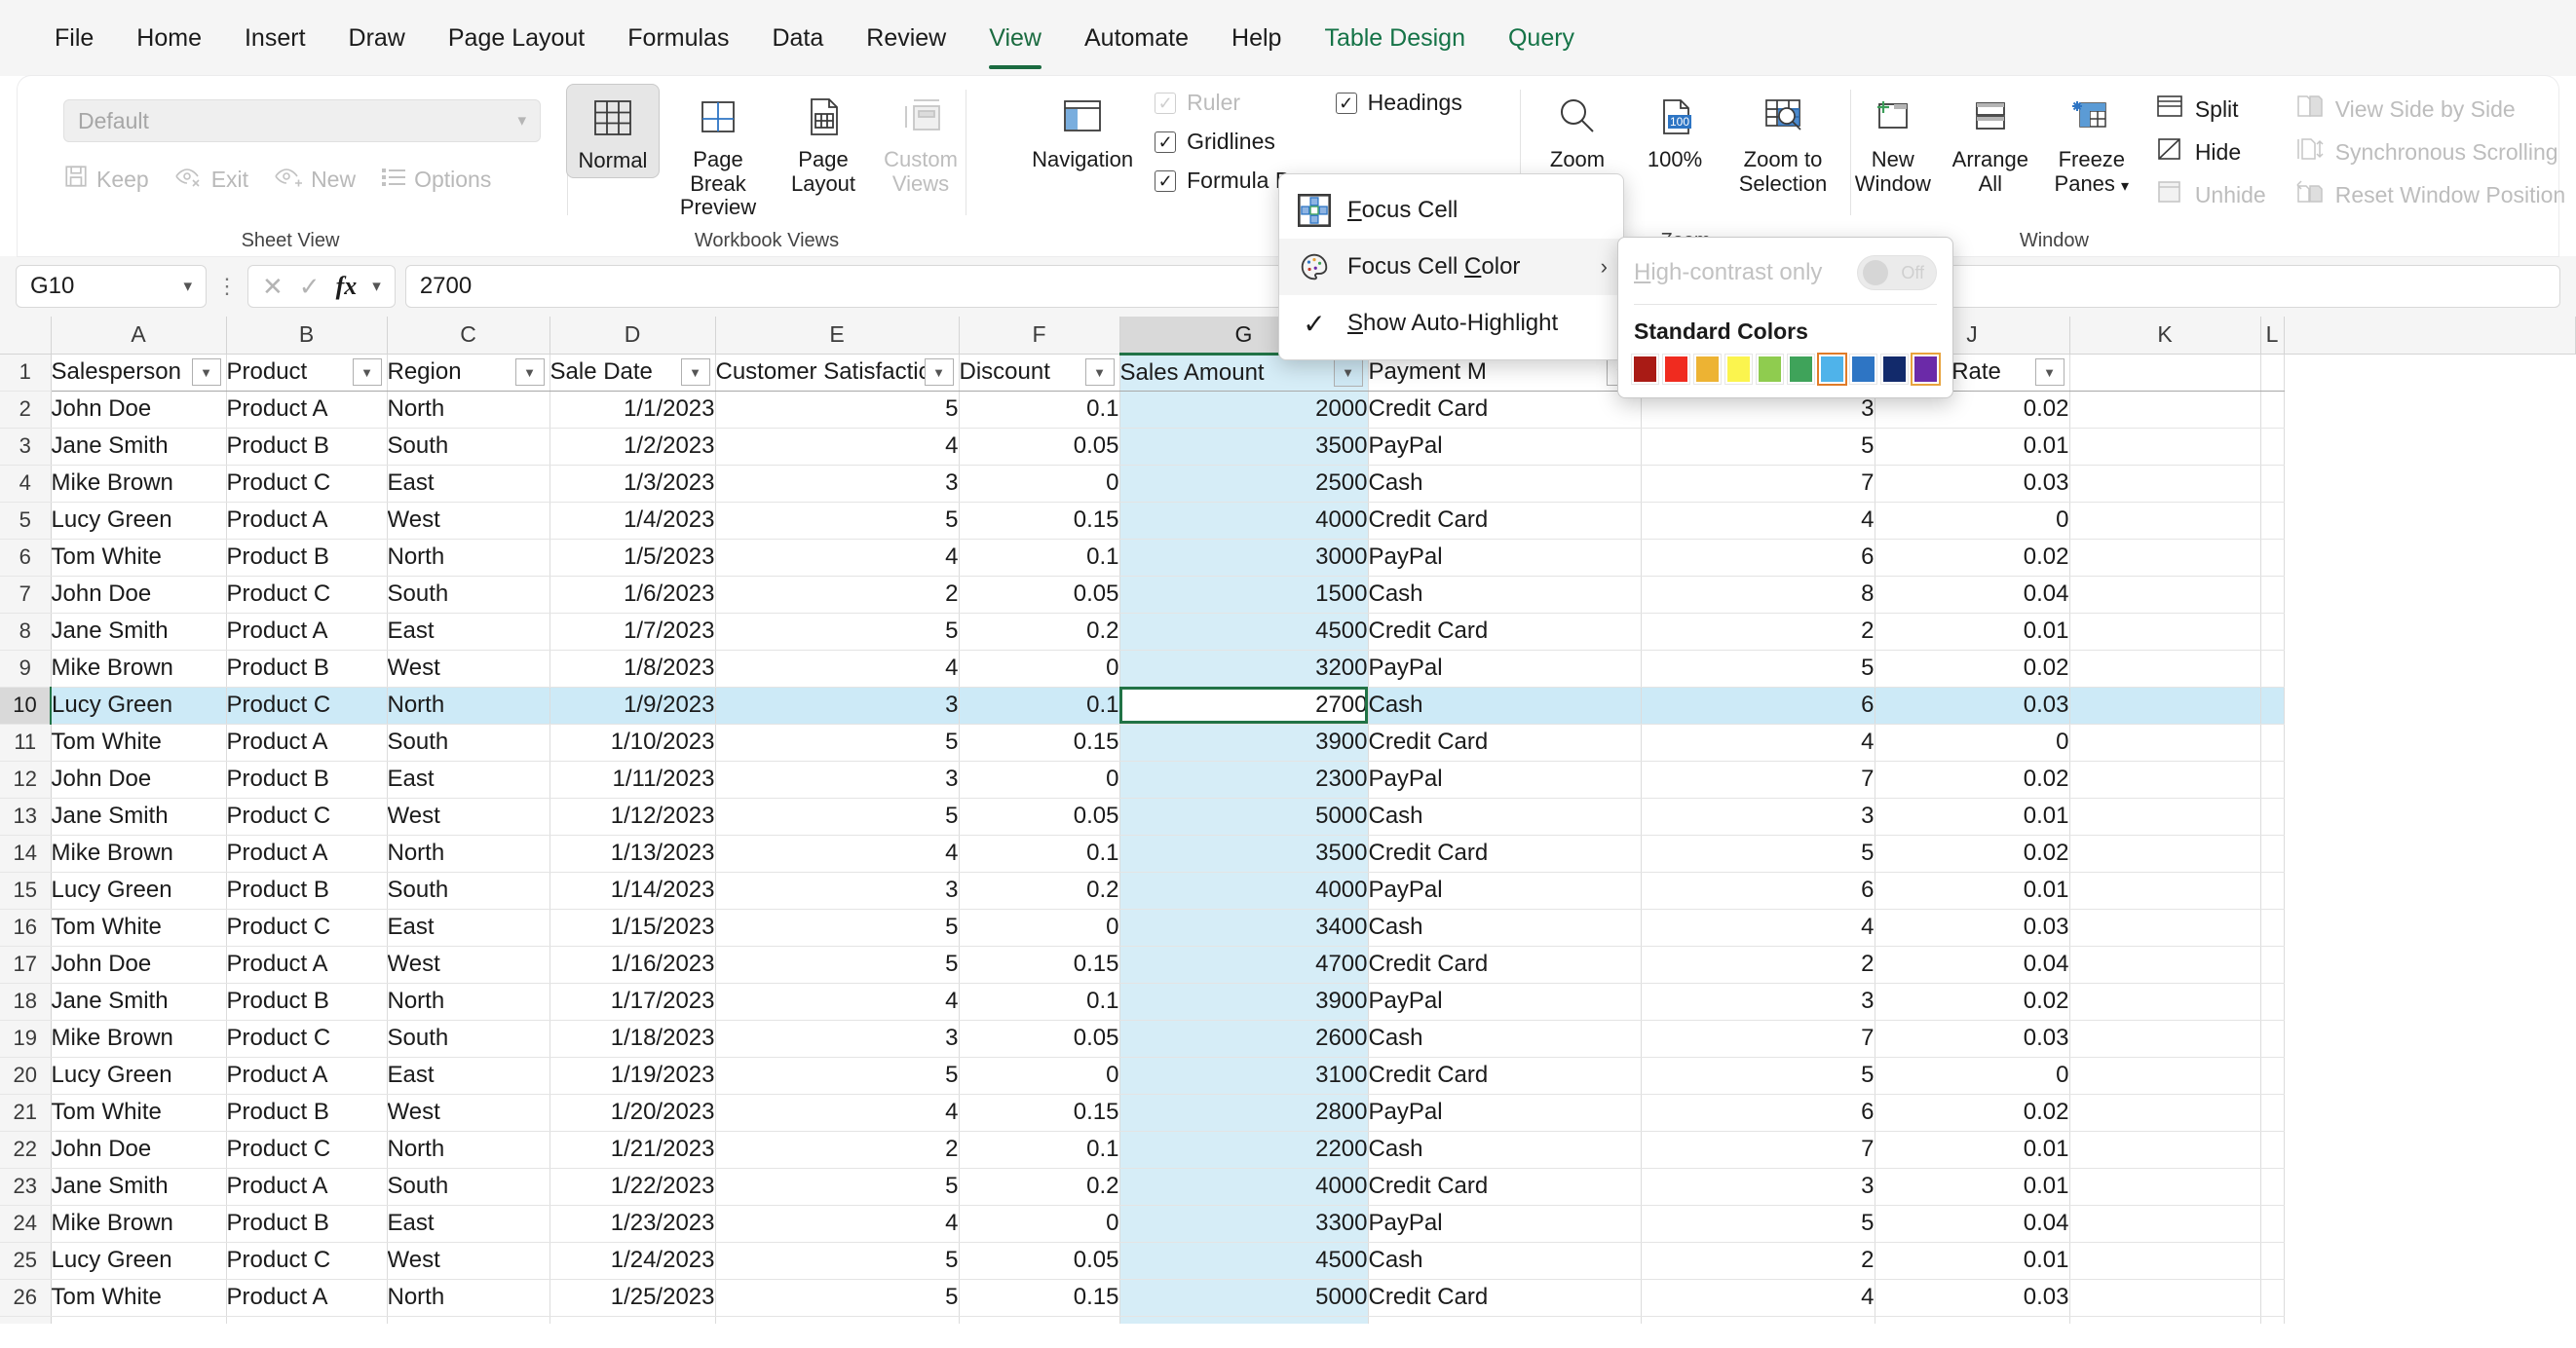  Describe the element at coordinates (632, 965) in the screenshot. I see `grid-cell: 1/16/2023` at that location.